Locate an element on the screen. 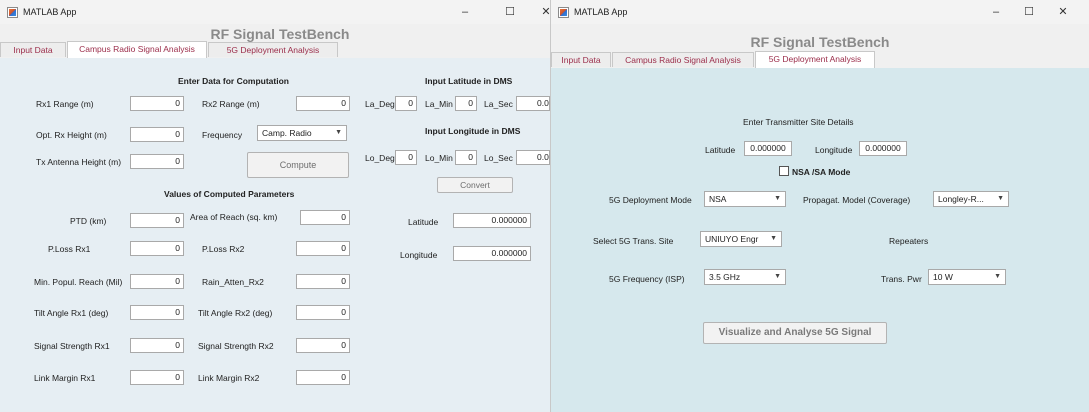 This screenshot has height=412, width=1089. min-popul-field: 0 is located at coordinates (157, 281).